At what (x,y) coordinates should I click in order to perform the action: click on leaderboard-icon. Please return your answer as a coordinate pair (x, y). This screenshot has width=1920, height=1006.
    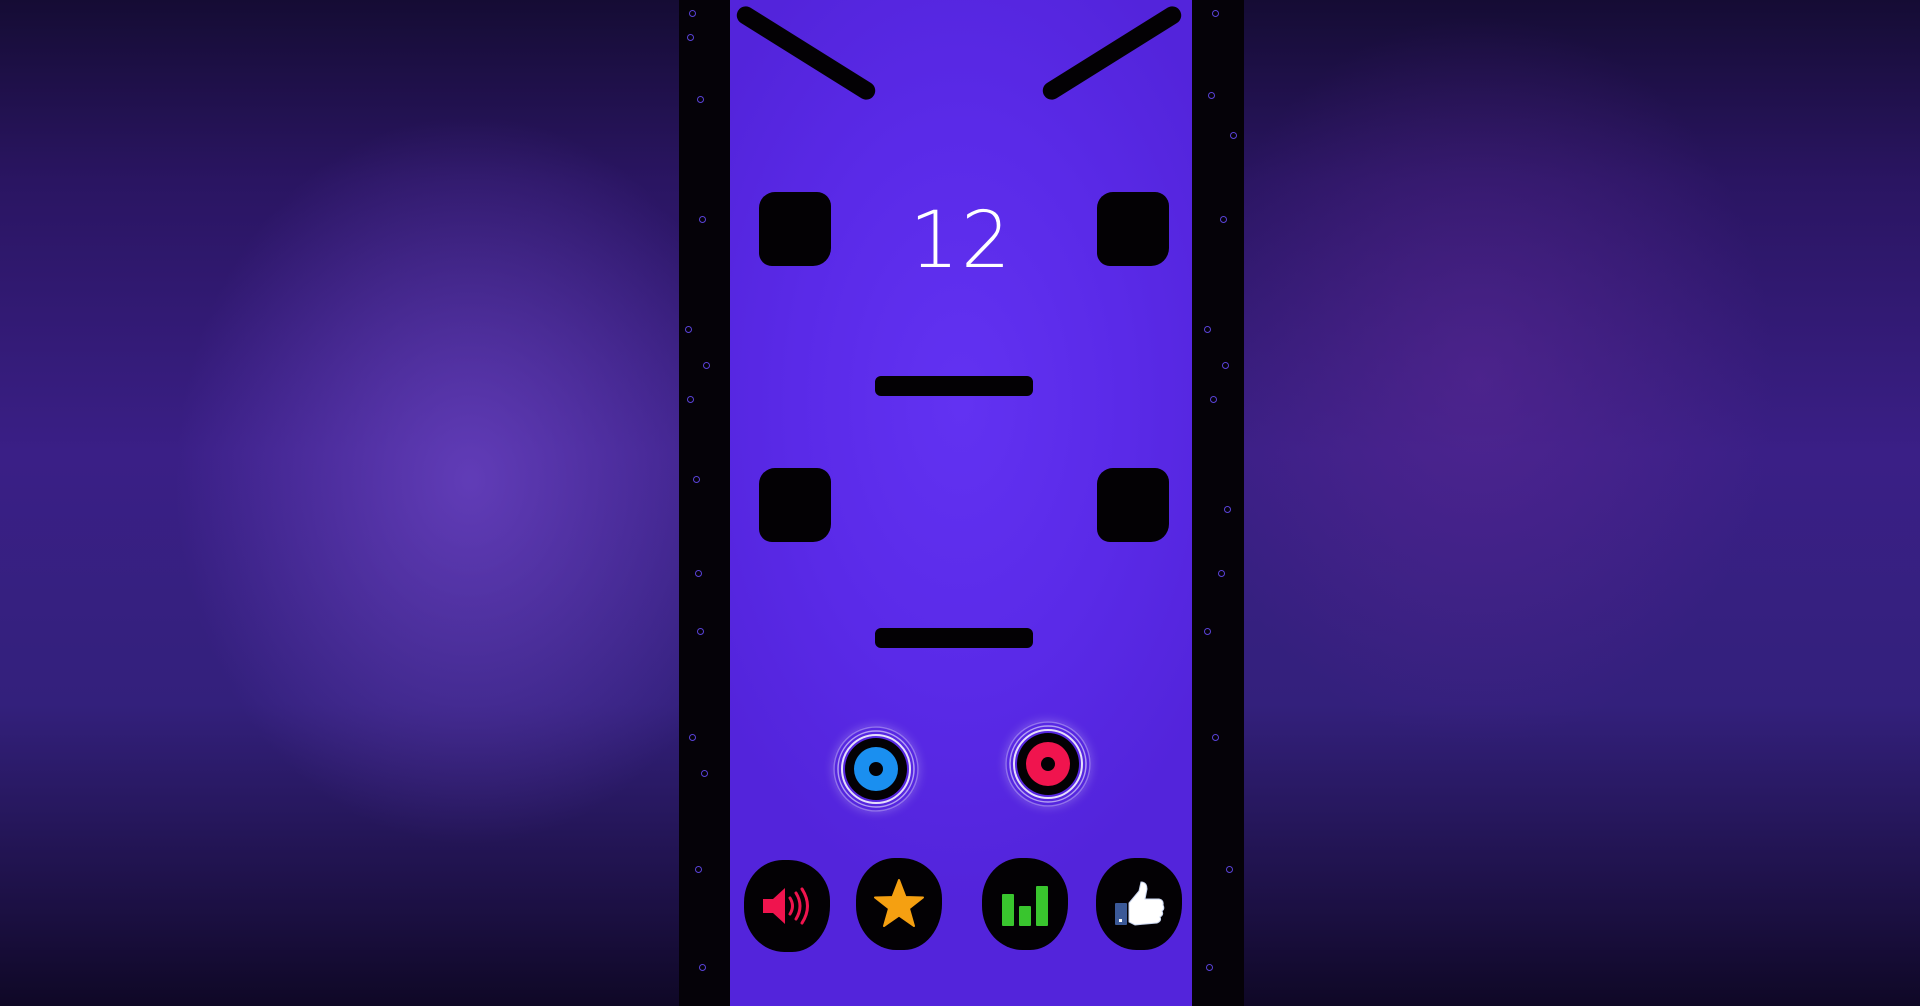
    Looking at the image, I should click on (1025, 906).